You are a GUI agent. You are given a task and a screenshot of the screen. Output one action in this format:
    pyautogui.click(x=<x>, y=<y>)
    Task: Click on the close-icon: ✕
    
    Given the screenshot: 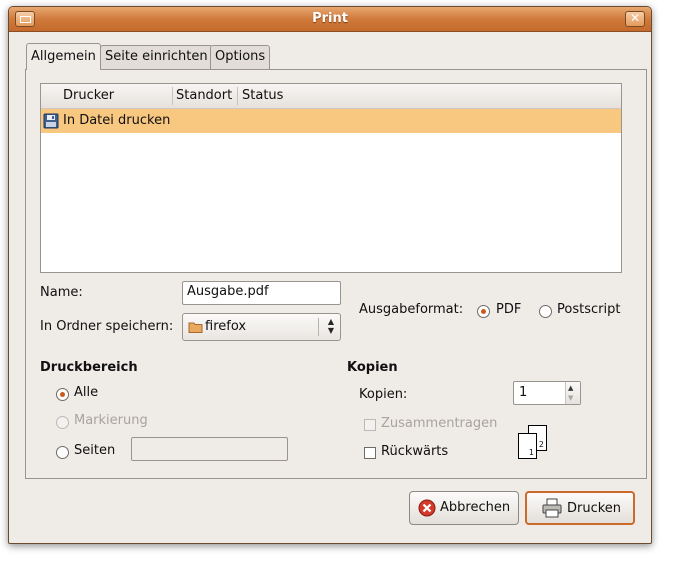 What is the action you would take?
    pyautogui.click(x=635, y=18)
    